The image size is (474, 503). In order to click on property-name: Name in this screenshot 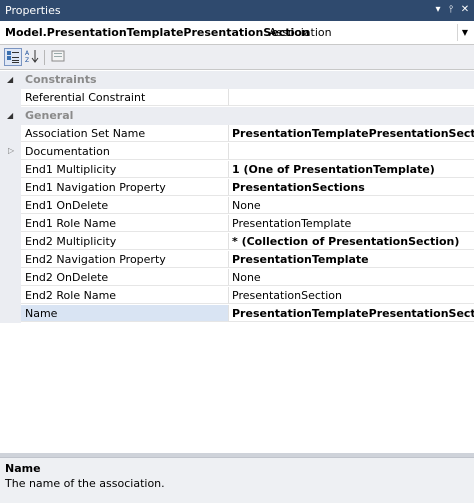, I will do `click(124, 313)`.